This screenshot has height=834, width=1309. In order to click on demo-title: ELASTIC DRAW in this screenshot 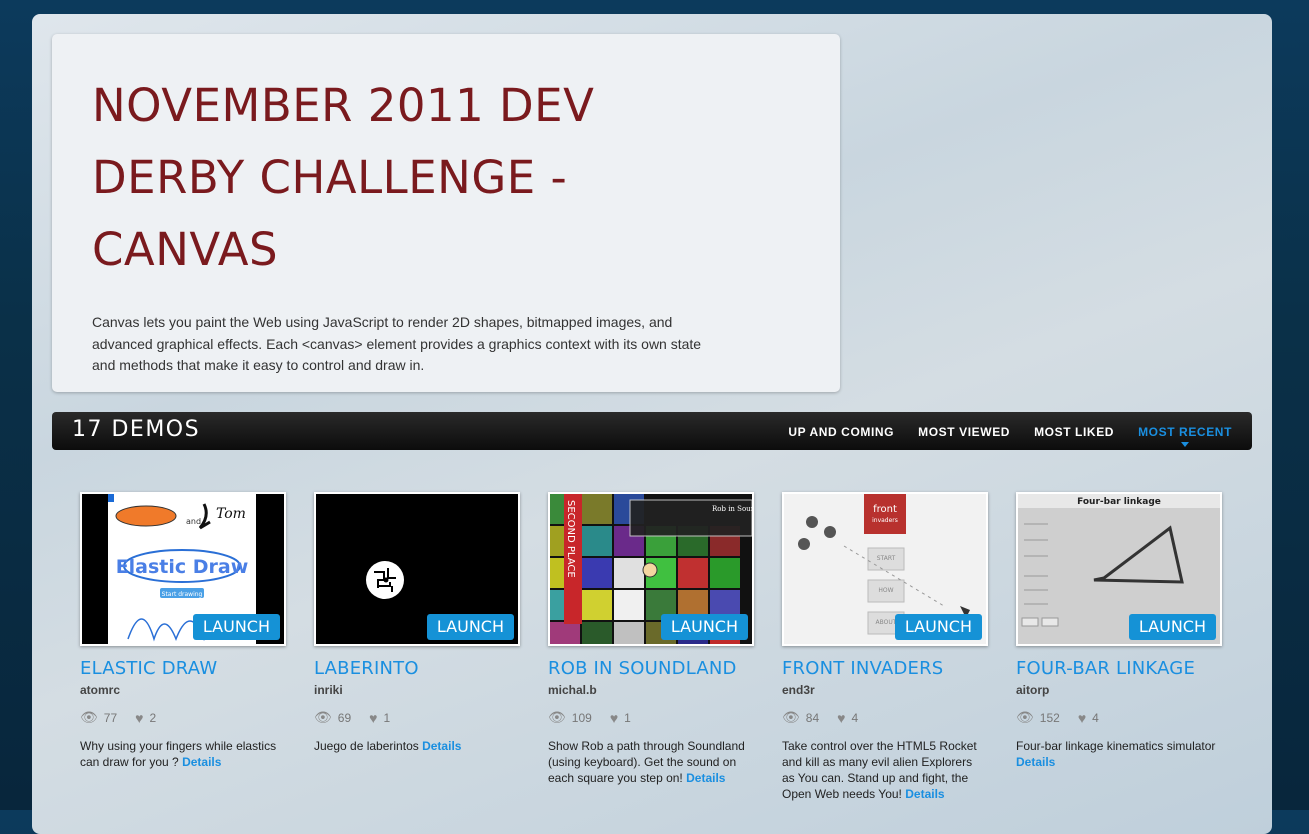, I will do `click(183, 668)`.